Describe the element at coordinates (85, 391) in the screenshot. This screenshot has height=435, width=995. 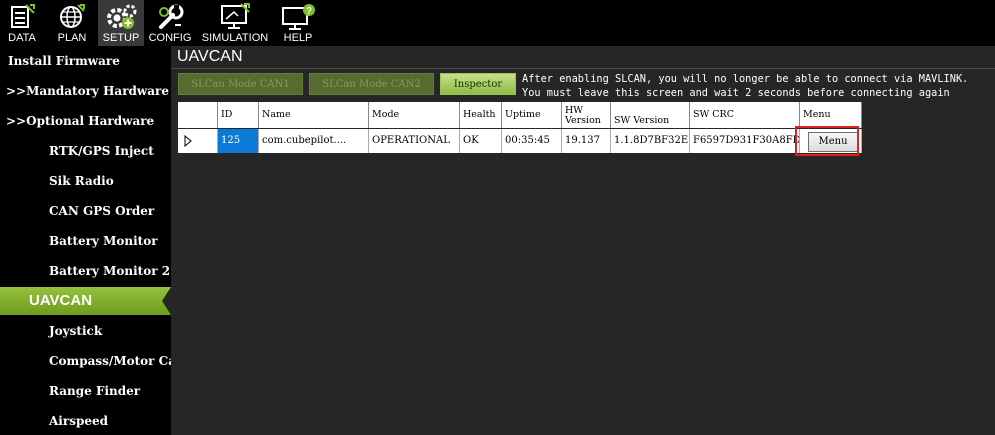
I see `sidebar-item-range-finder: Range Finder` at that location.